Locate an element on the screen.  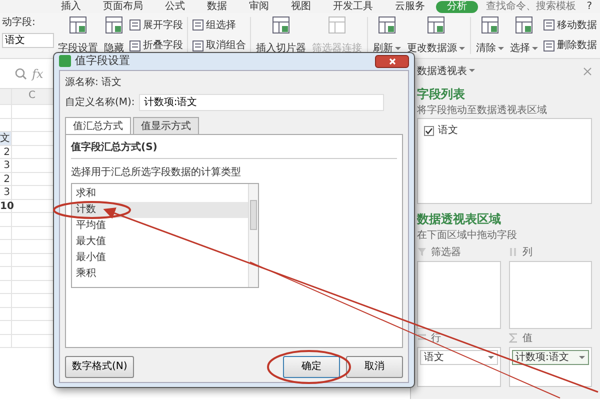
column-header: C is located at coordinates (33, 97).